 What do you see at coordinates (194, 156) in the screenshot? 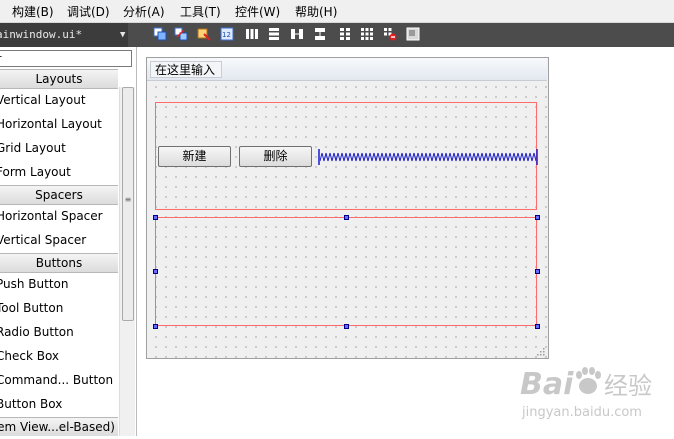
I see `new-button: 新建` at bounding box center [194, 156].